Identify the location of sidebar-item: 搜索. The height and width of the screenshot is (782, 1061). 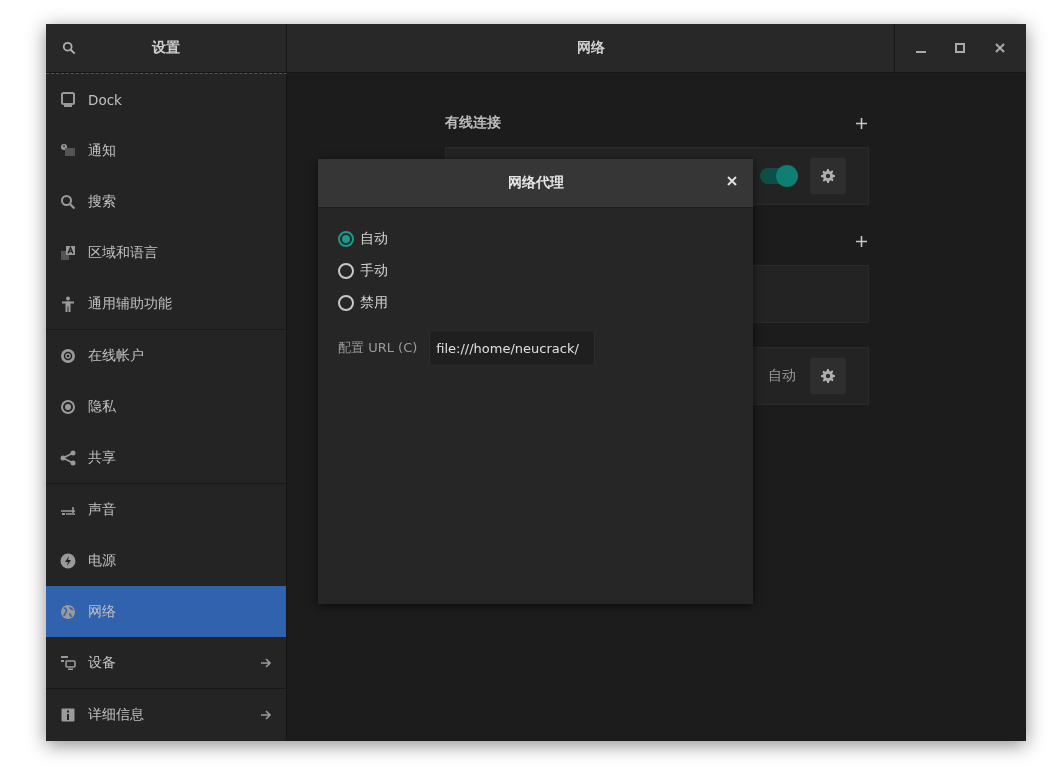
(166, 201).